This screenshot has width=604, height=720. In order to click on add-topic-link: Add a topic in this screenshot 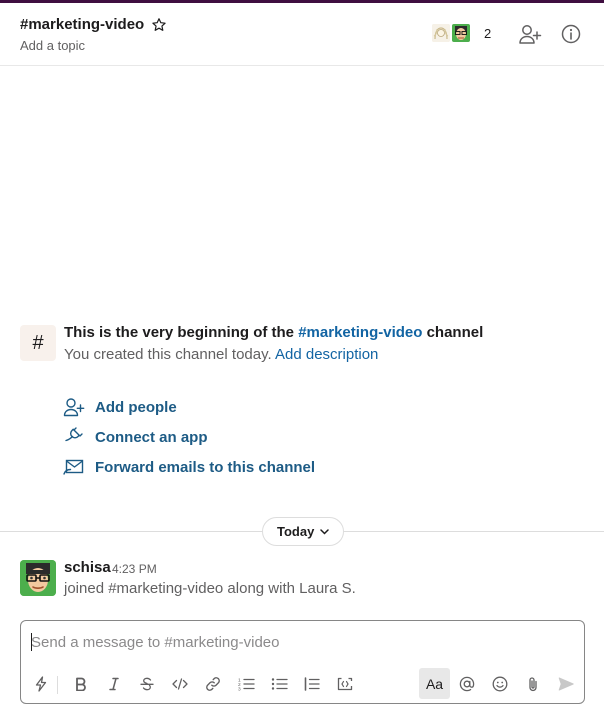, I will do `click(52, 45)`.